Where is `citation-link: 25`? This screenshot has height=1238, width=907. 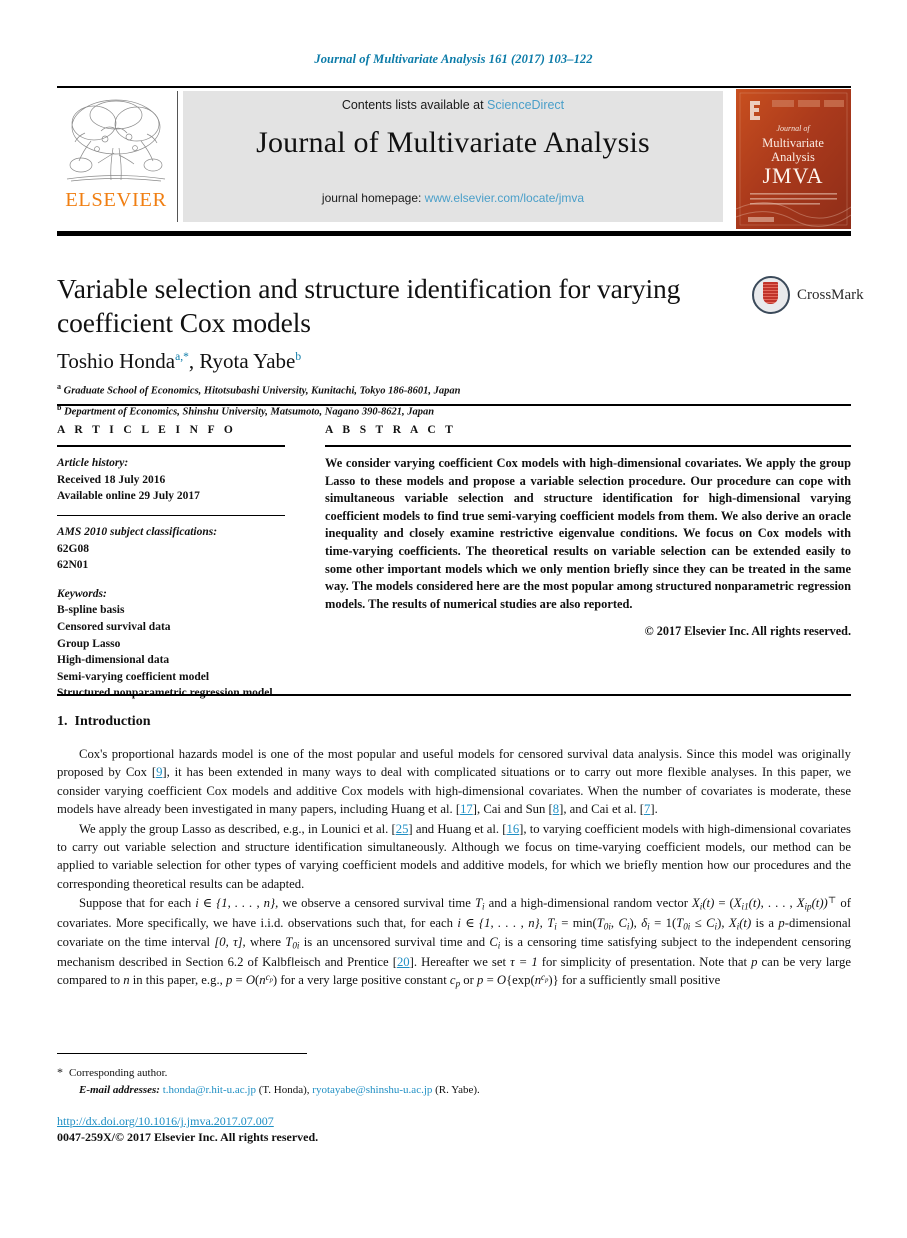 citation-link: 25 is located at coordinates (402, 829).